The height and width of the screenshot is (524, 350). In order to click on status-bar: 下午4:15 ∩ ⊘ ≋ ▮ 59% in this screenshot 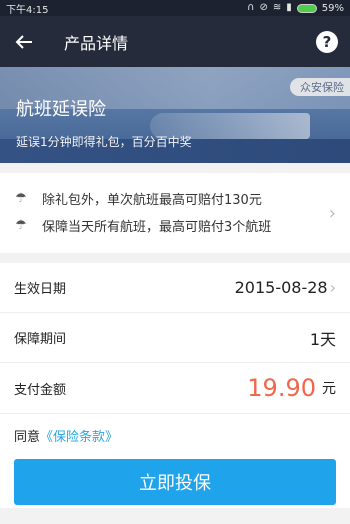, I will do `click(175, 8)`.